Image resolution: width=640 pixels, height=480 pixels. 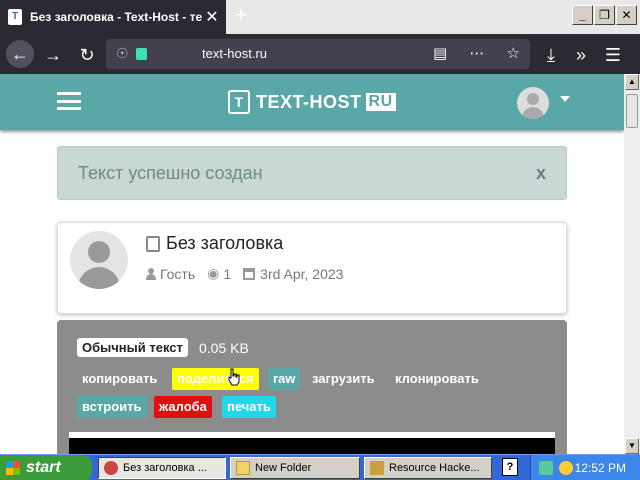 I want to click on share-button: поделиться, so click(x=215, y=379).